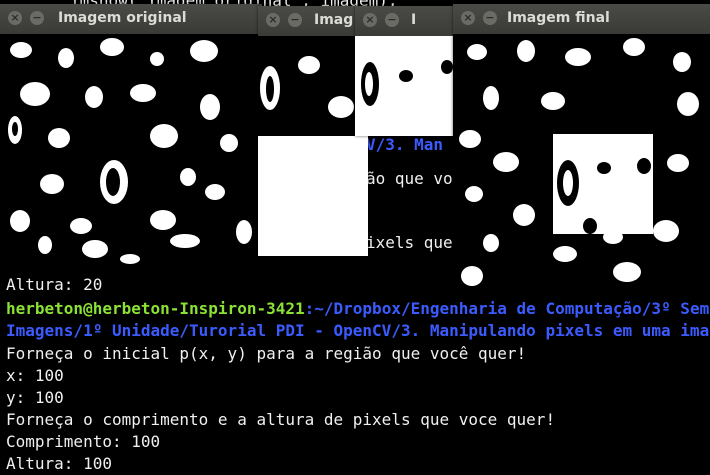 The image size is (710, 475). What do you see at coordinates (59, 463) in the screenshot?
I see `terminal-line: Altura: 100` at bounding box center [59, 463].